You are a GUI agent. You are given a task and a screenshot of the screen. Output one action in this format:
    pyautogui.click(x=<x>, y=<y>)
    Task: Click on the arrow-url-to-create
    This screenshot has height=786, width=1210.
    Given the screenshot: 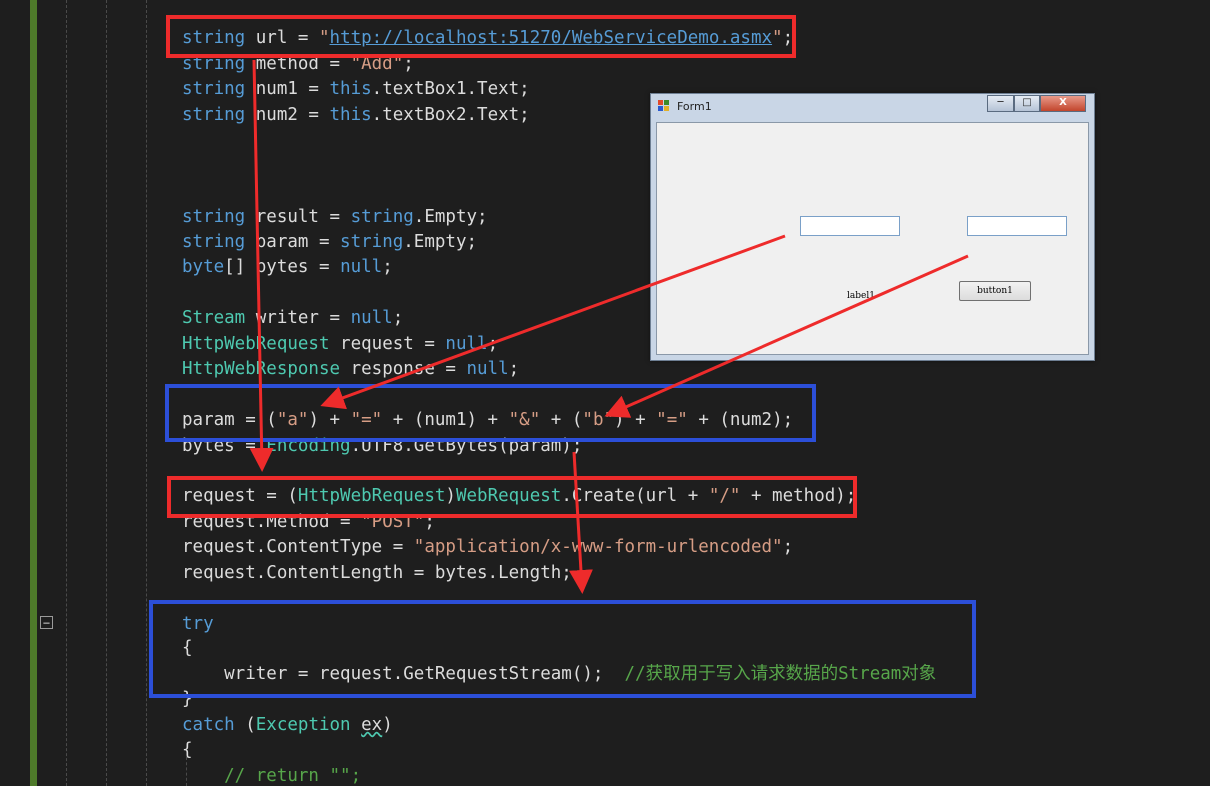 What is the action you would take?
    pyautogui.click(x=261, y=265)
    